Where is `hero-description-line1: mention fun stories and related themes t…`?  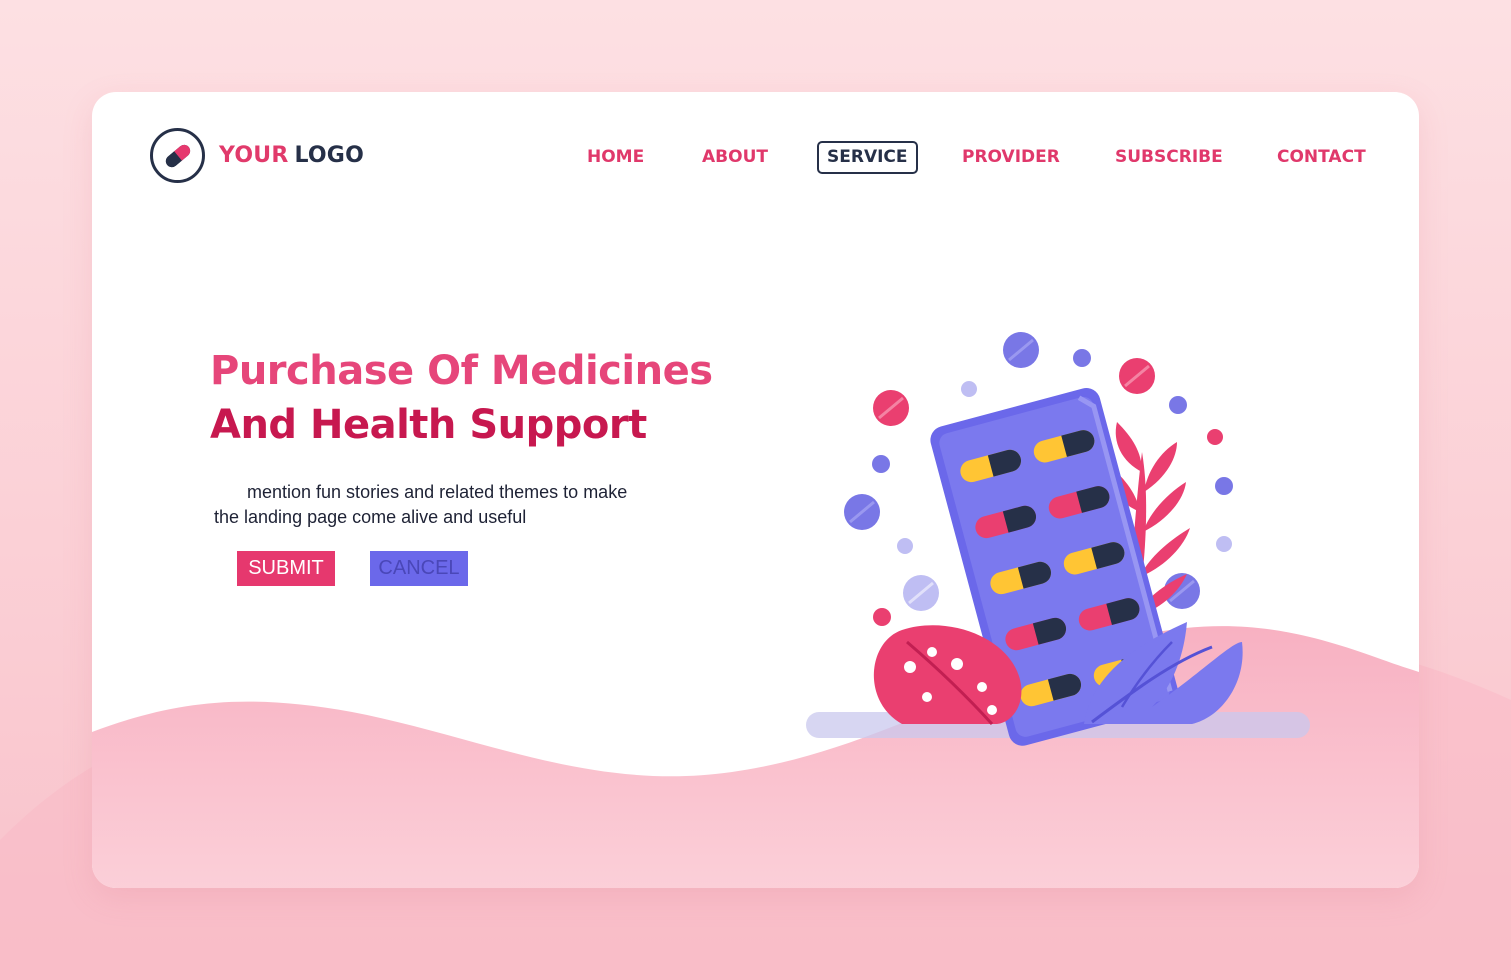 hero-description-line1: mention fun stories and related themes t… is located at coordinates (437, 492).